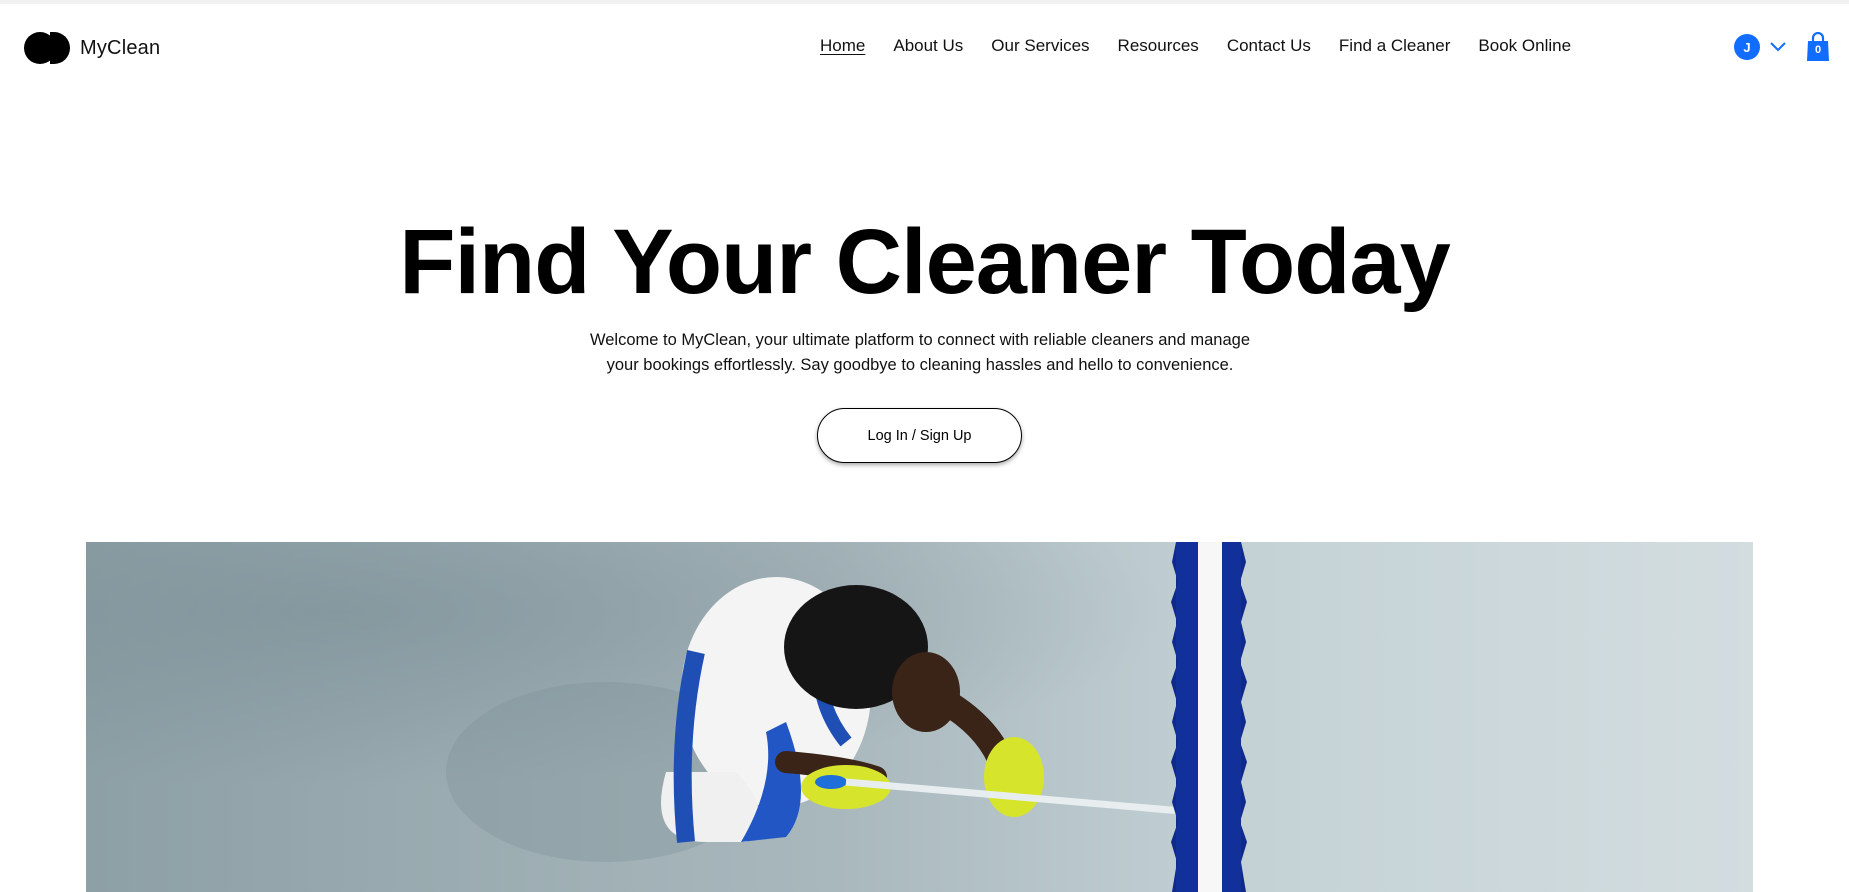 Image resolution: width=1849 pixels, height=892 pixels. I want to click on nav-item-about-us: About Us, so click(928, 46).